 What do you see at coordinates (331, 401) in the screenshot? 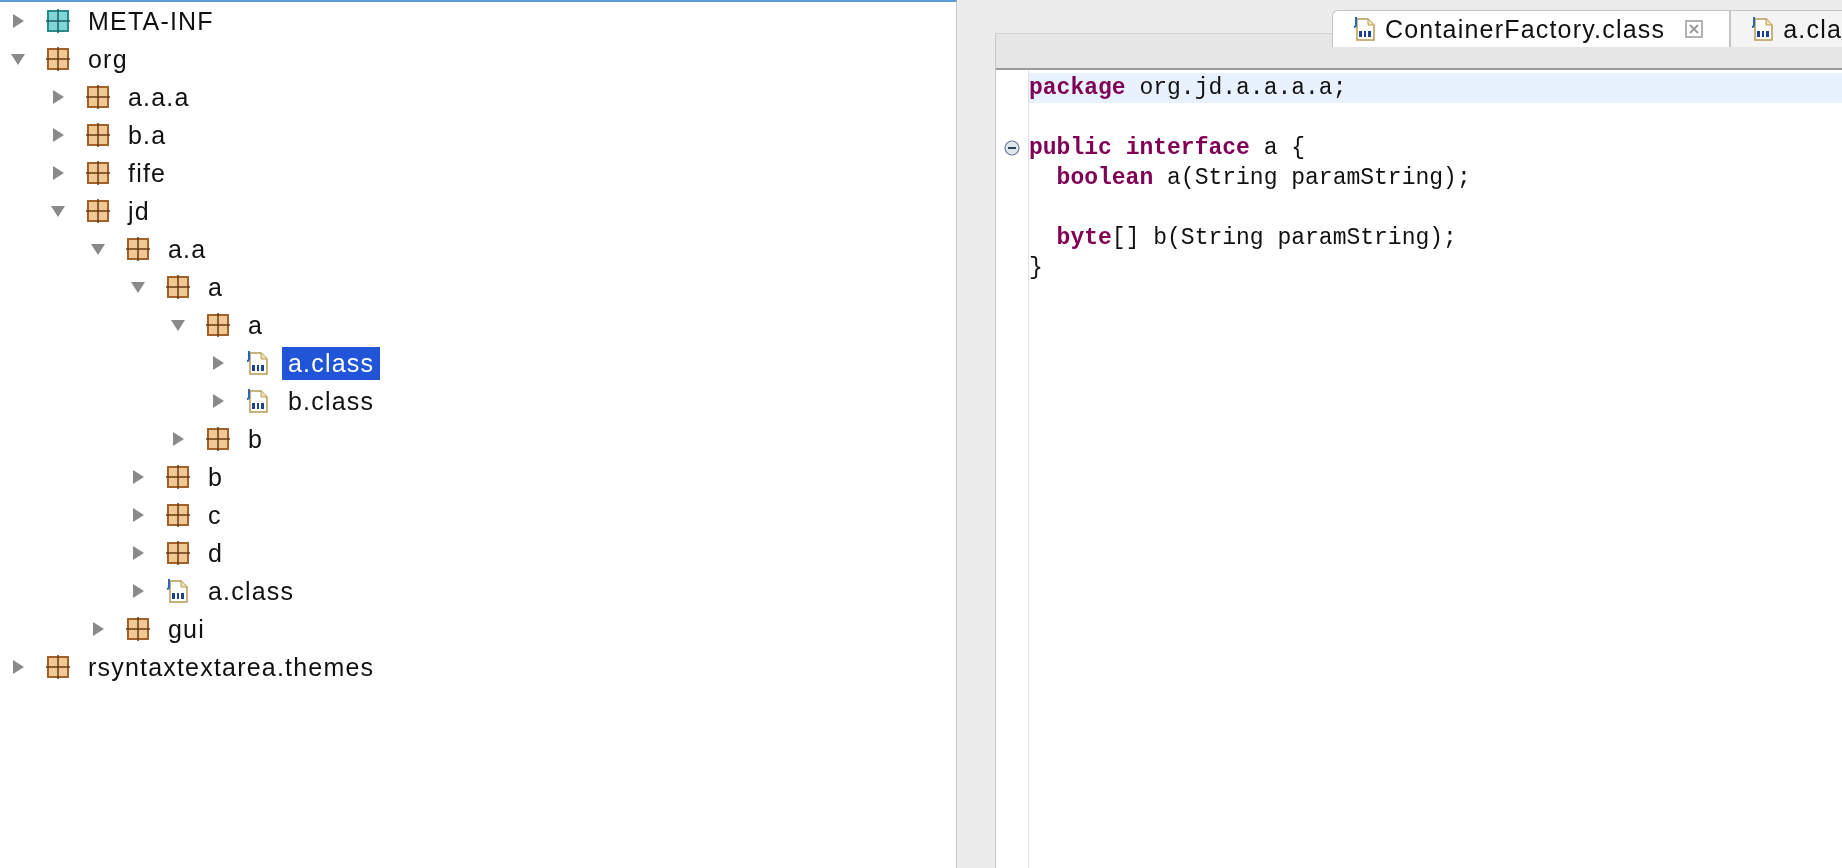
I see `tree-item-label: b.class` at bounding box center [331, 401].